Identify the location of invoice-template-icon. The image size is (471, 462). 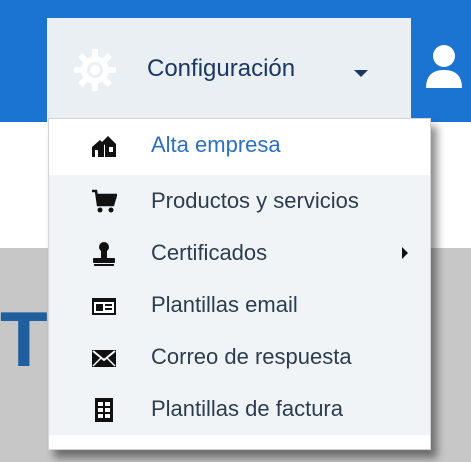
(104, 410).